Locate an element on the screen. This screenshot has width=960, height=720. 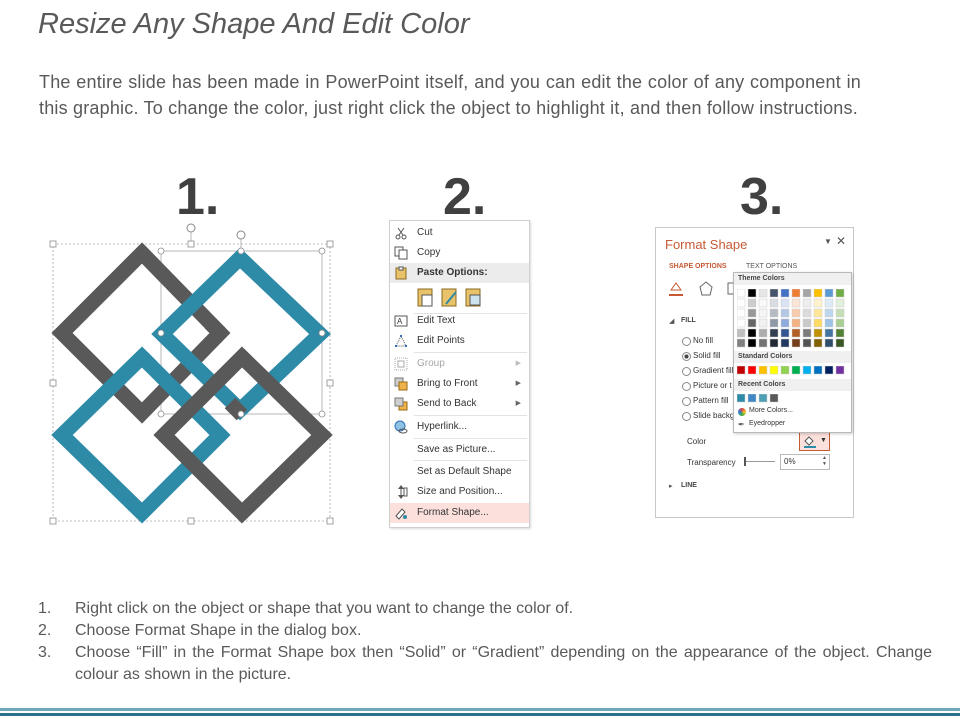
fill-collapse-icon: ◢ is located at coordinates (671, 321).